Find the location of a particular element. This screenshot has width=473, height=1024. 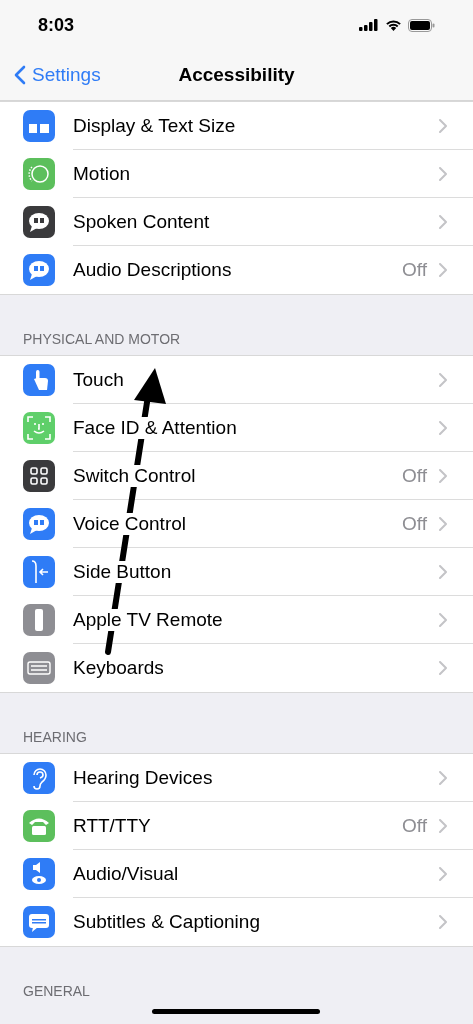

row-label: Voice Control is located at coordinates (129, 523).